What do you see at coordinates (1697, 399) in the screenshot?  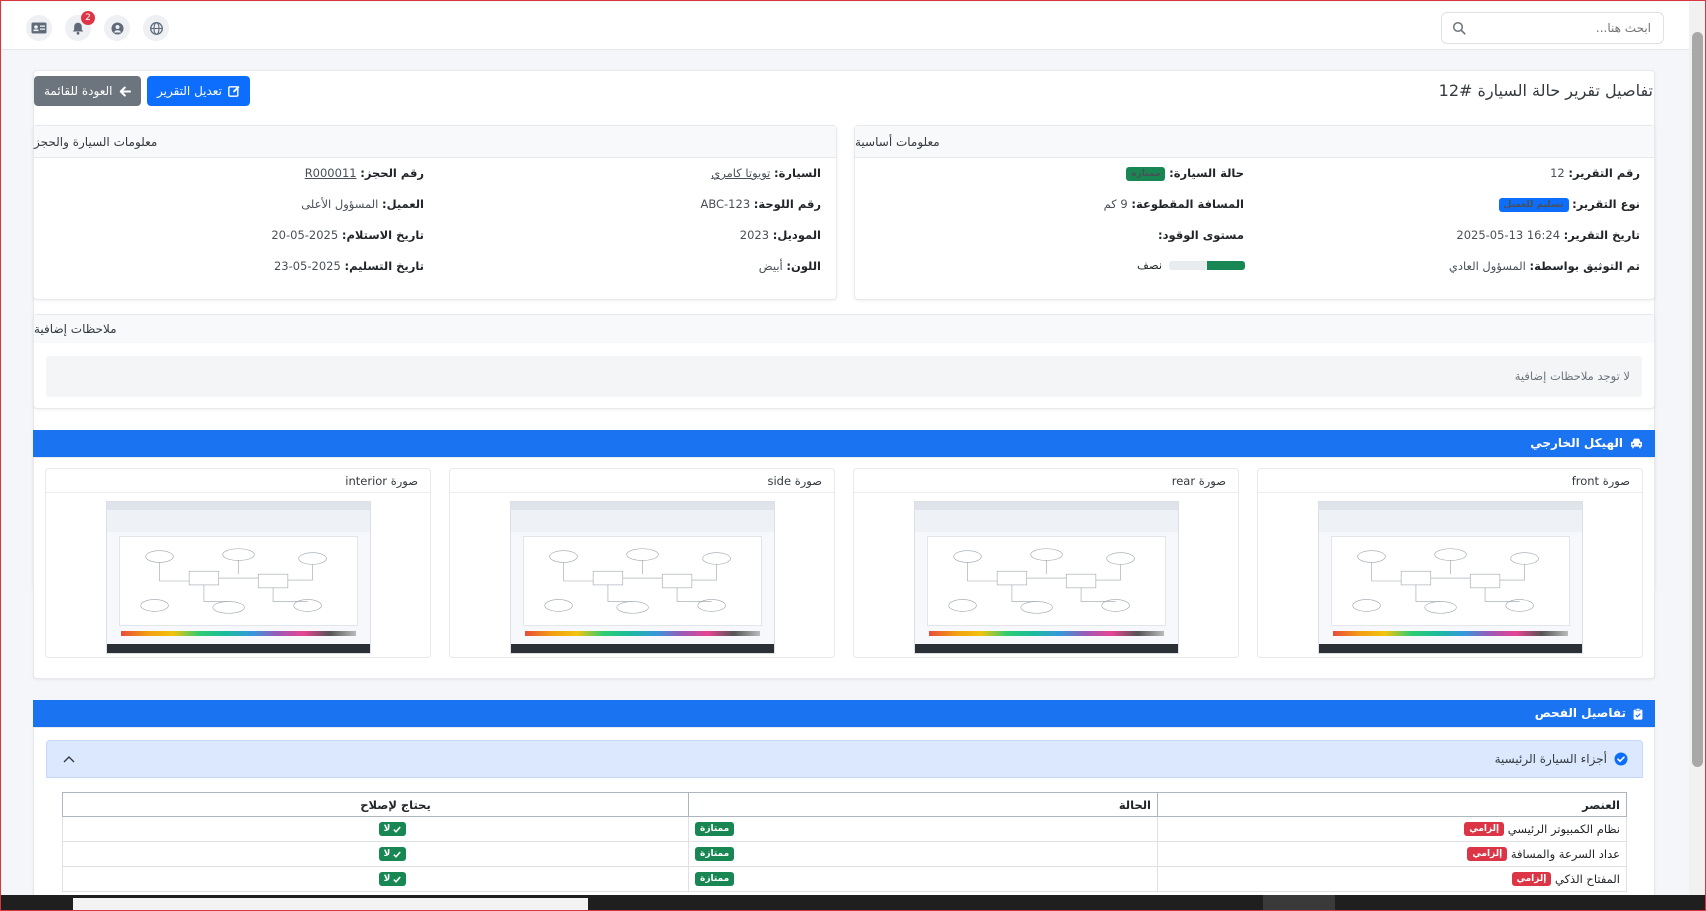 I see `scrollbar-thumb` at bounding box center [1697, 399].